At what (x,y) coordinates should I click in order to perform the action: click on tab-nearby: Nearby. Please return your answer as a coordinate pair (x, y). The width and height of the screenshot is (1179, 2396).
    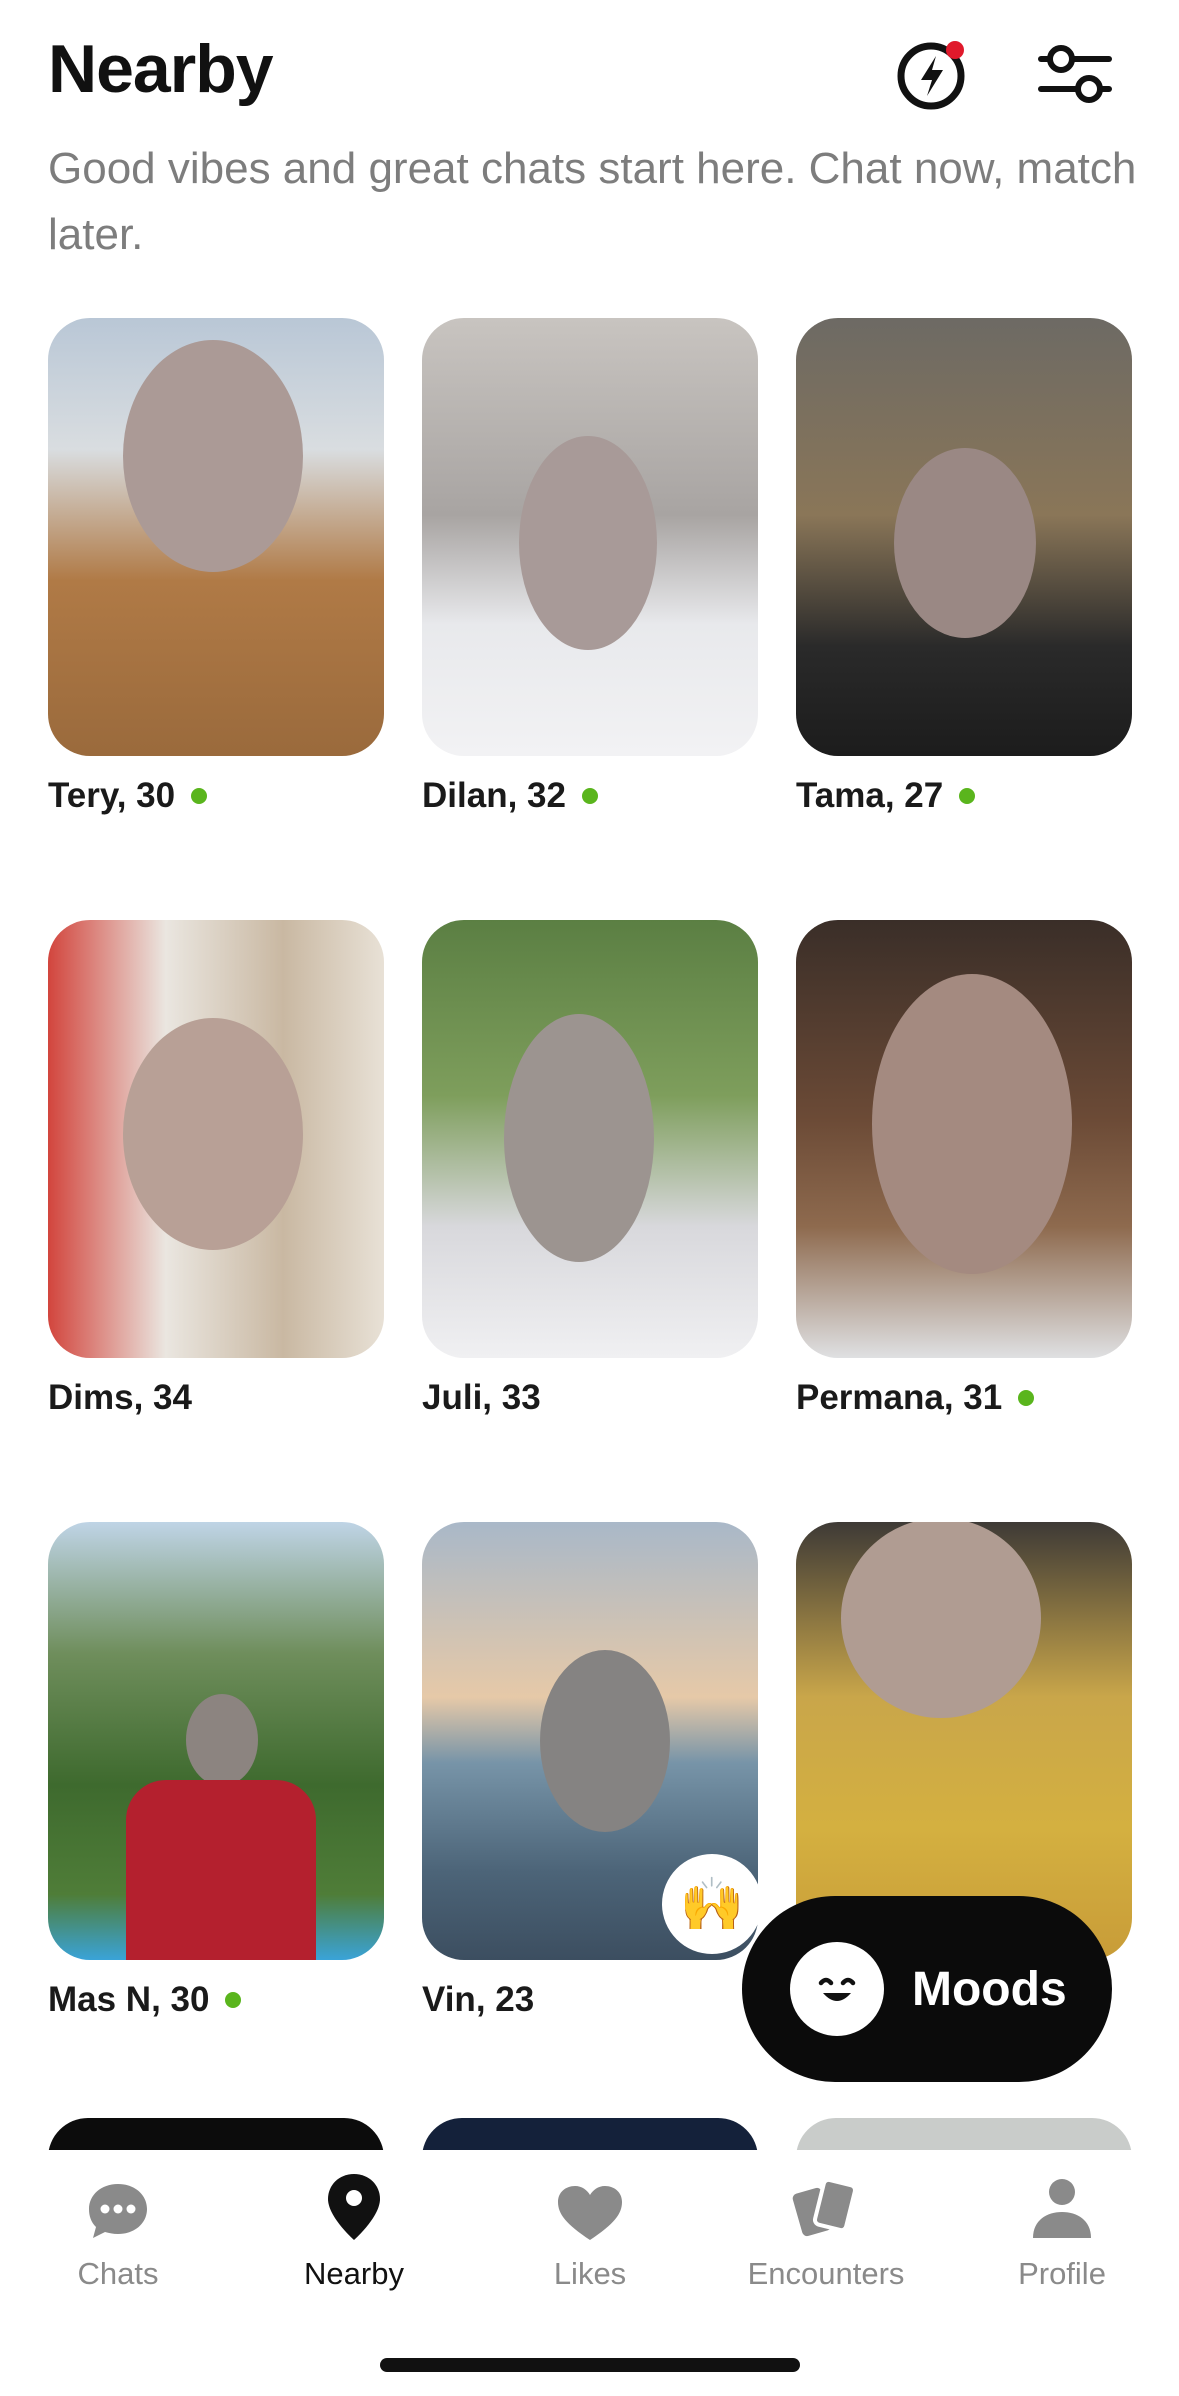
    Looking at the image, I should click on (354, 2232).